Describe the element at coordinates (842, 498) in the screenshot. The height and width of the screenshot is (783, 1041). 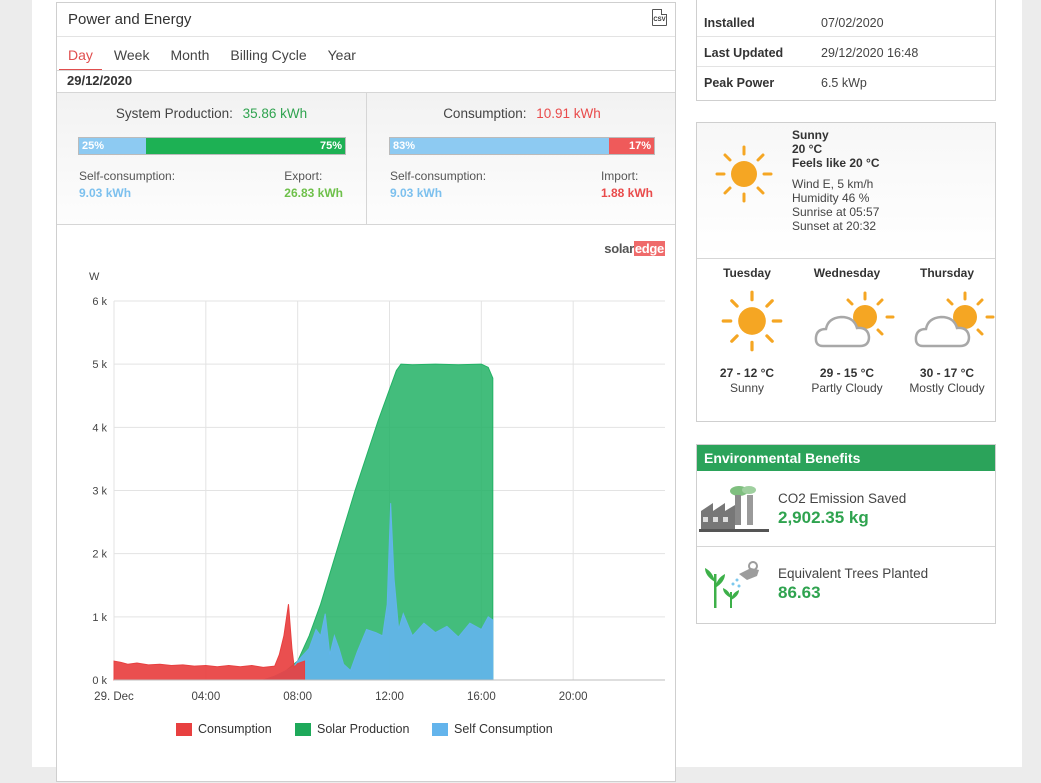
I see `co2-label: CO2 Emission Saved` at that location.